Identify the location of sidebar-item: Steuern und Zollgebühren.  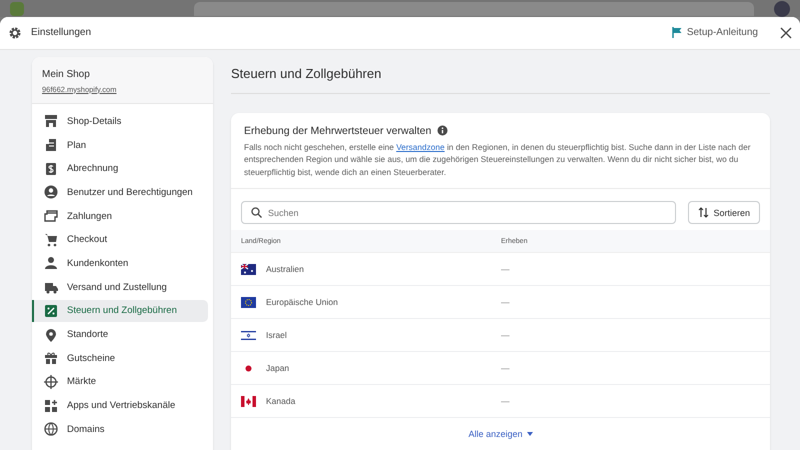
(120, 311).